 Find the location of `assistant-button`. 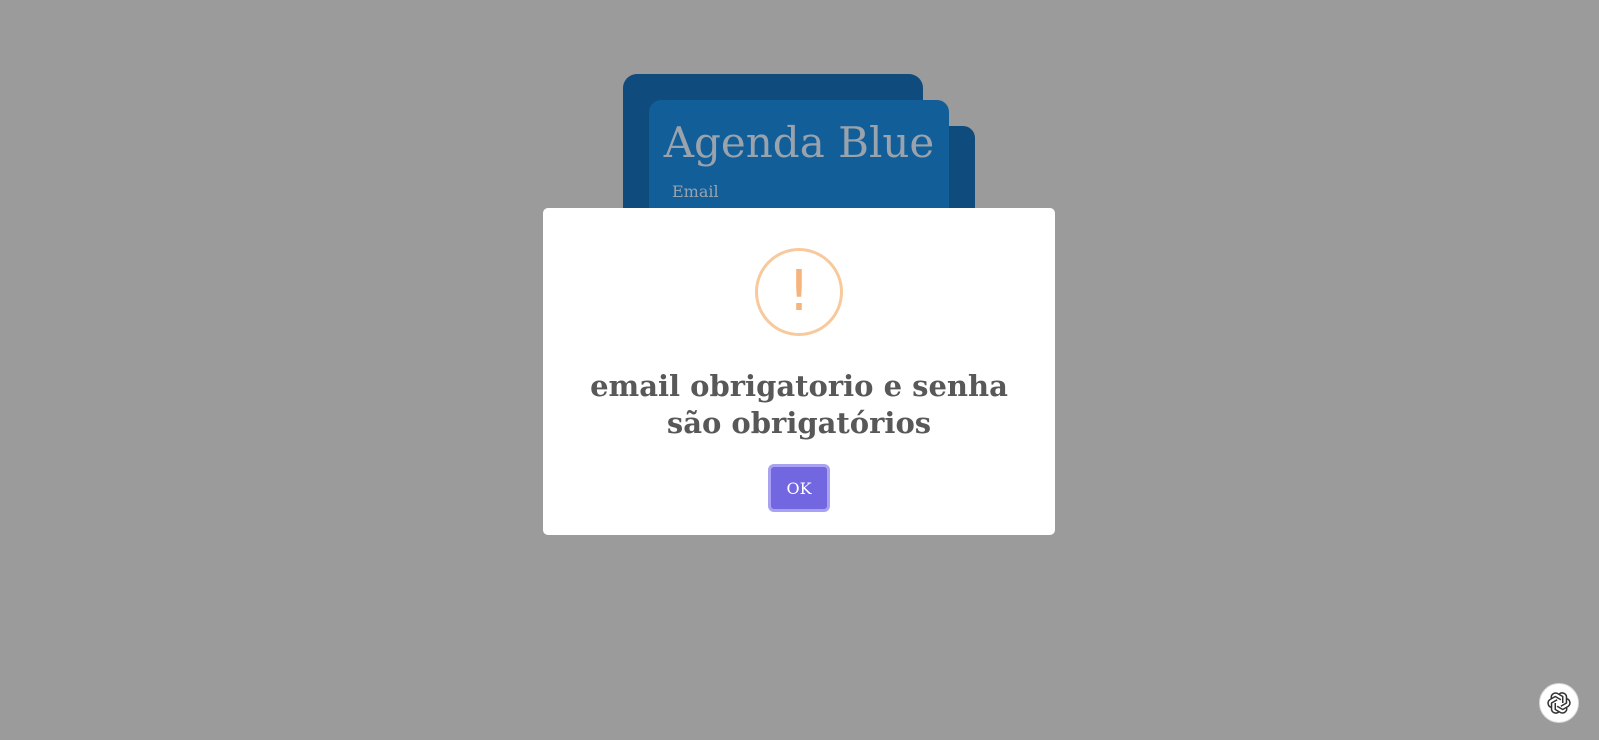

assistant-button is located at coordinates (1559, 703).